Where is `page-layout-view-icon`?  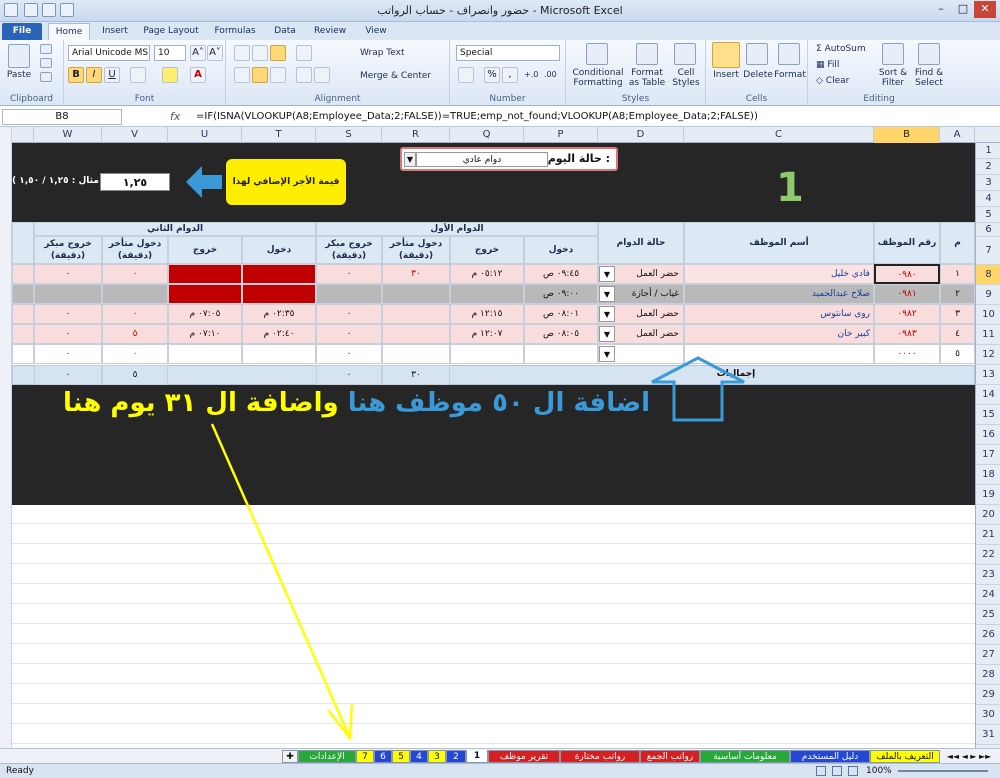
page-layout-view-icon is located at coordinates (837, 771).